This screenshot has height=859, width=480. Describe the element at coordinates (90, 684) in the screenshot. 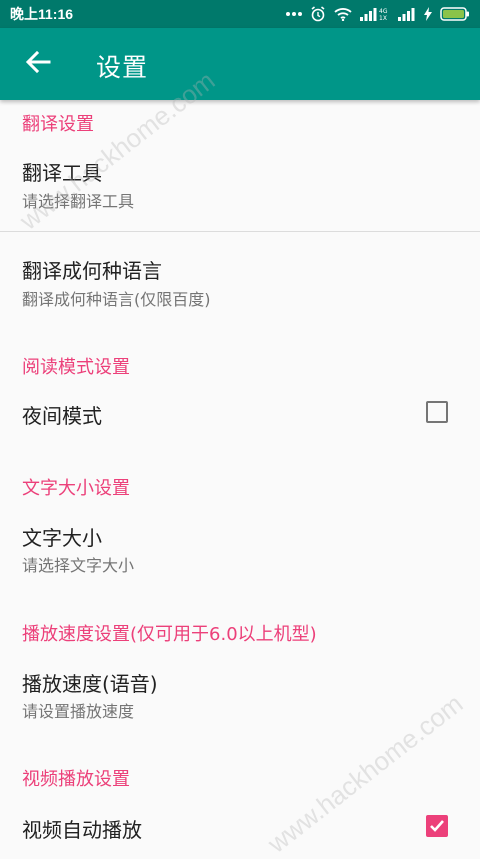

I see `pref-title: 播放速度(语音)` at that location.